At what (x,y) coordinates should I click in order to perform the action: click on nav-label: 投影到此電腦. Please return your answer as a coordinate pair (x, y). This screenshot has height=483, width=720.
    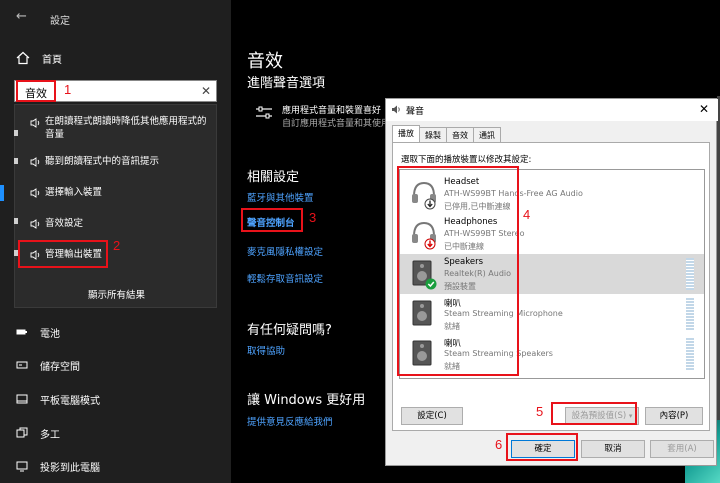
    Looking at the image, I should click on (70, 468).